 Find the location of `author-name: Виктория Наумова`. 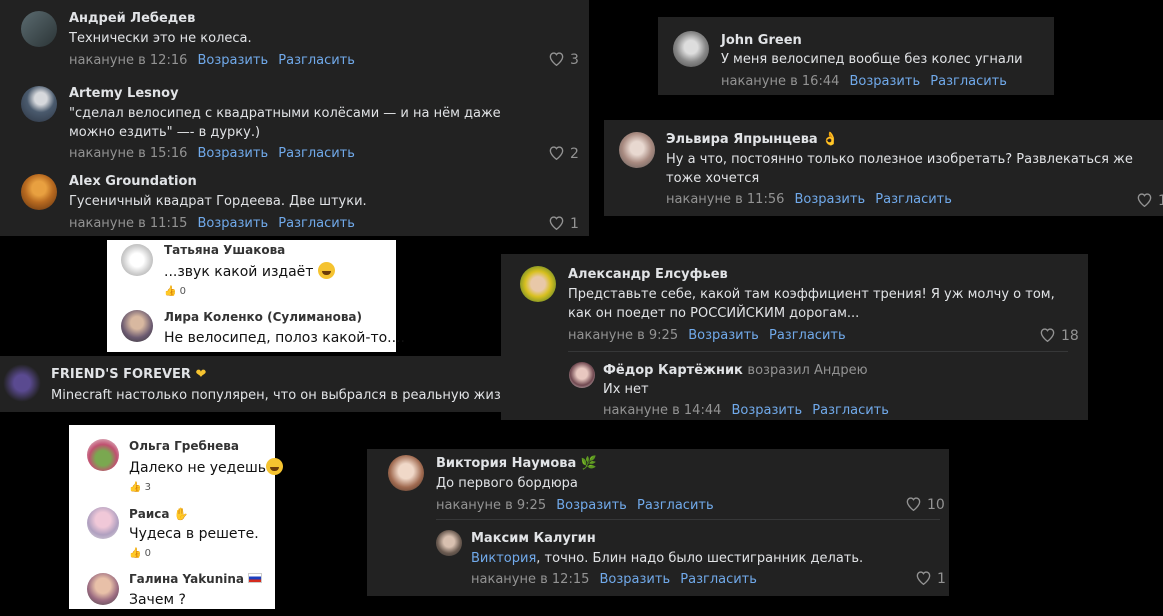

author-name: Виктория Наумова is located at coordinates (506, 463).